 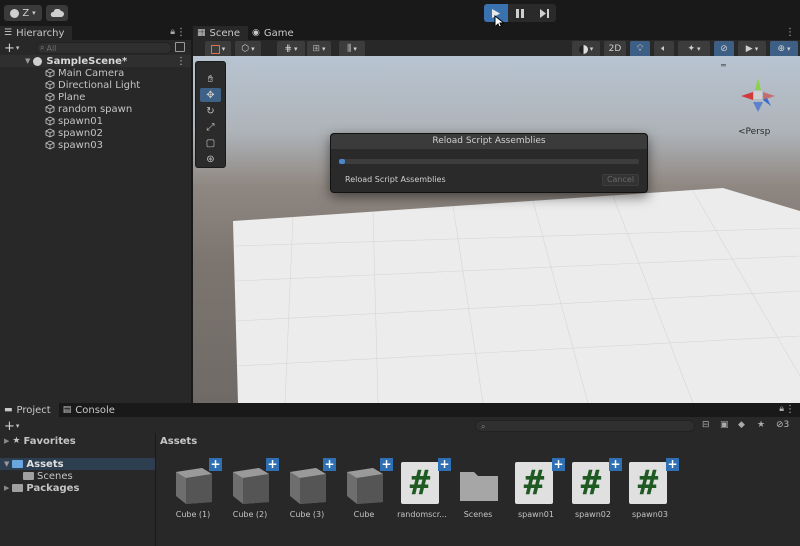 I want to click on gizmos-icon: ⊕, so click(x=781, y=49).